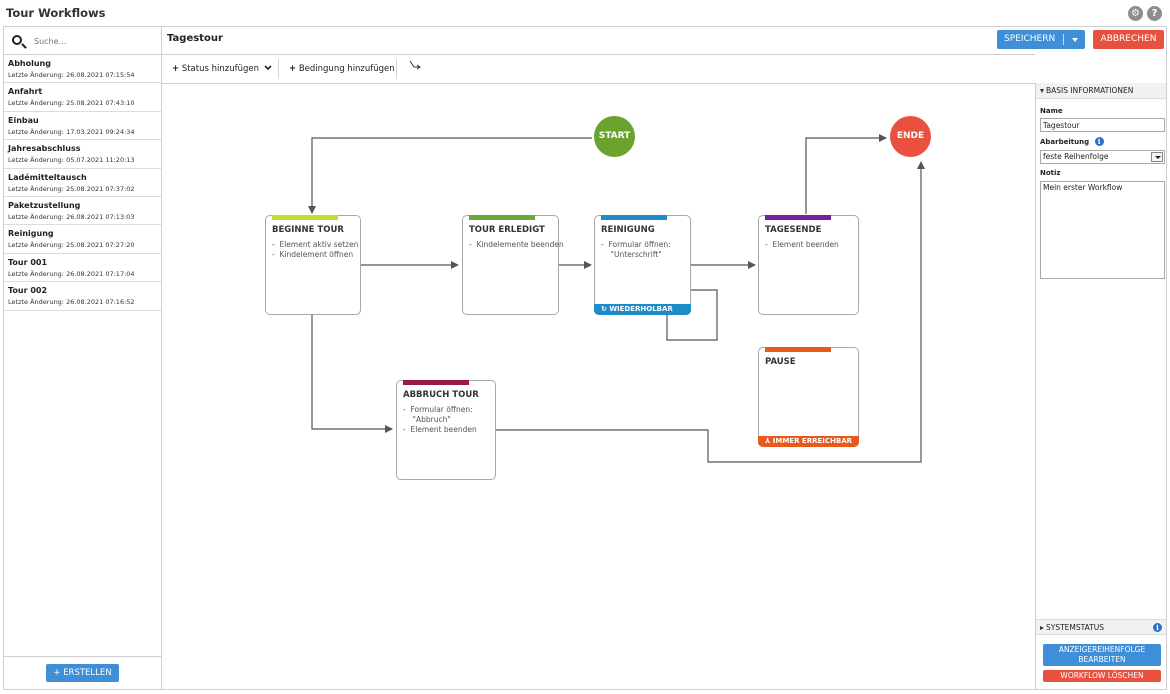  I want to click on end-label: ENDE, so click(910, 136).